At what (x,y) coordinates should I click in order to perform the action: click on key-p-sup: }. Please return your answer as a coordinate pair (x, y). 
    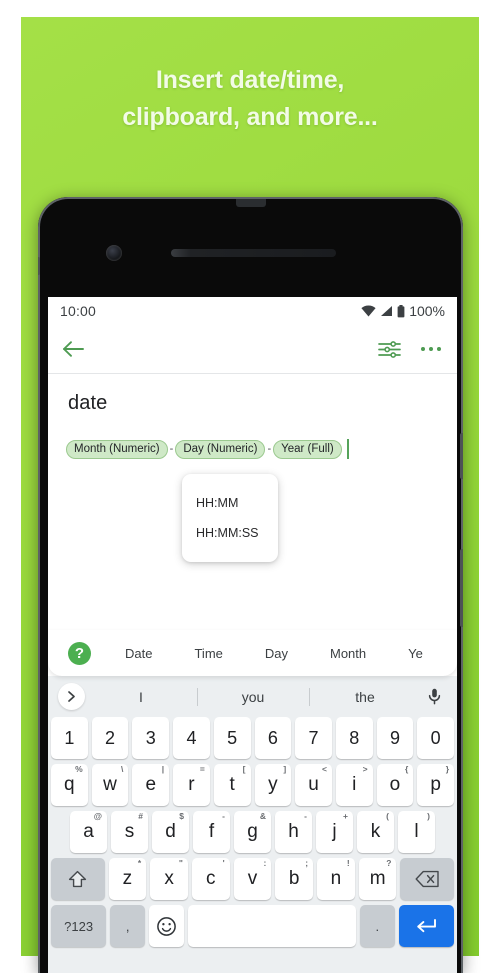
    Looking at the image, I should click on (447, 769).